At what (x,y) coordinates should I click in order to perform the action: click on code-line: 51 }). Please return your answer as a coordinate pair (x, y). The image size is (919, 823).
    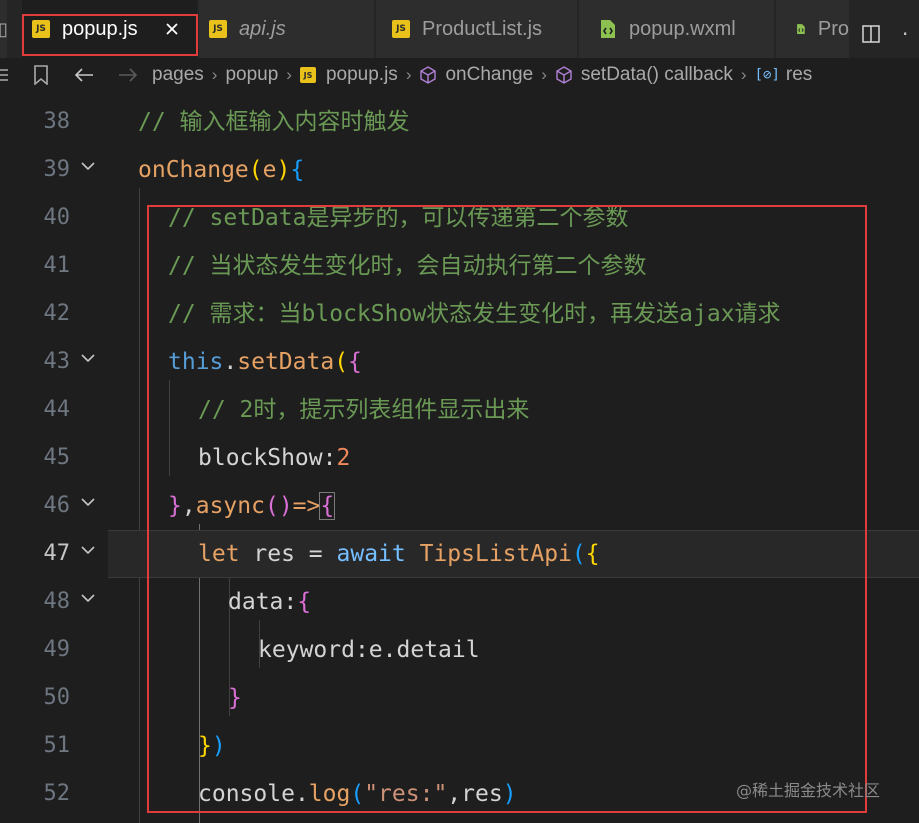
    Looking at the image, I should click on (459, 746).